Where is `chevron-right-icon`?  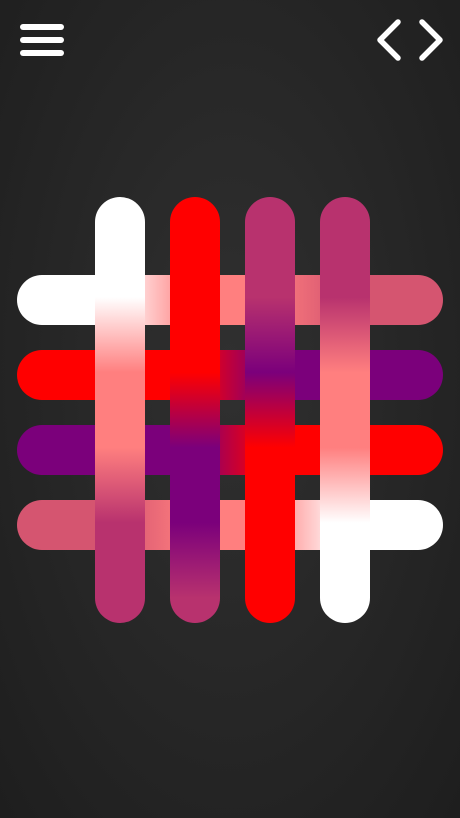 chevron-right-icon is located at coordinates (431, 40).